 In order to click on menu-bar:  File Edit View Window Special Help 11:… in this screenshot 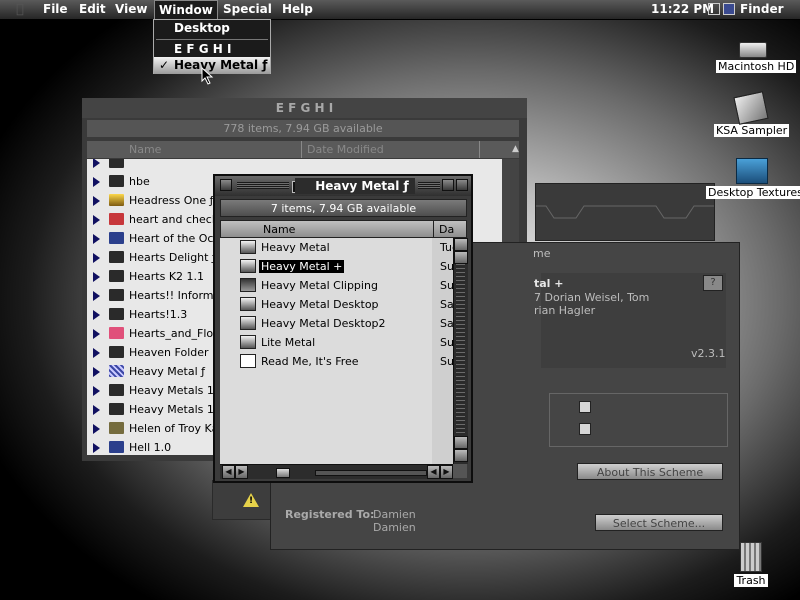, I will do `click(400, 10)`.